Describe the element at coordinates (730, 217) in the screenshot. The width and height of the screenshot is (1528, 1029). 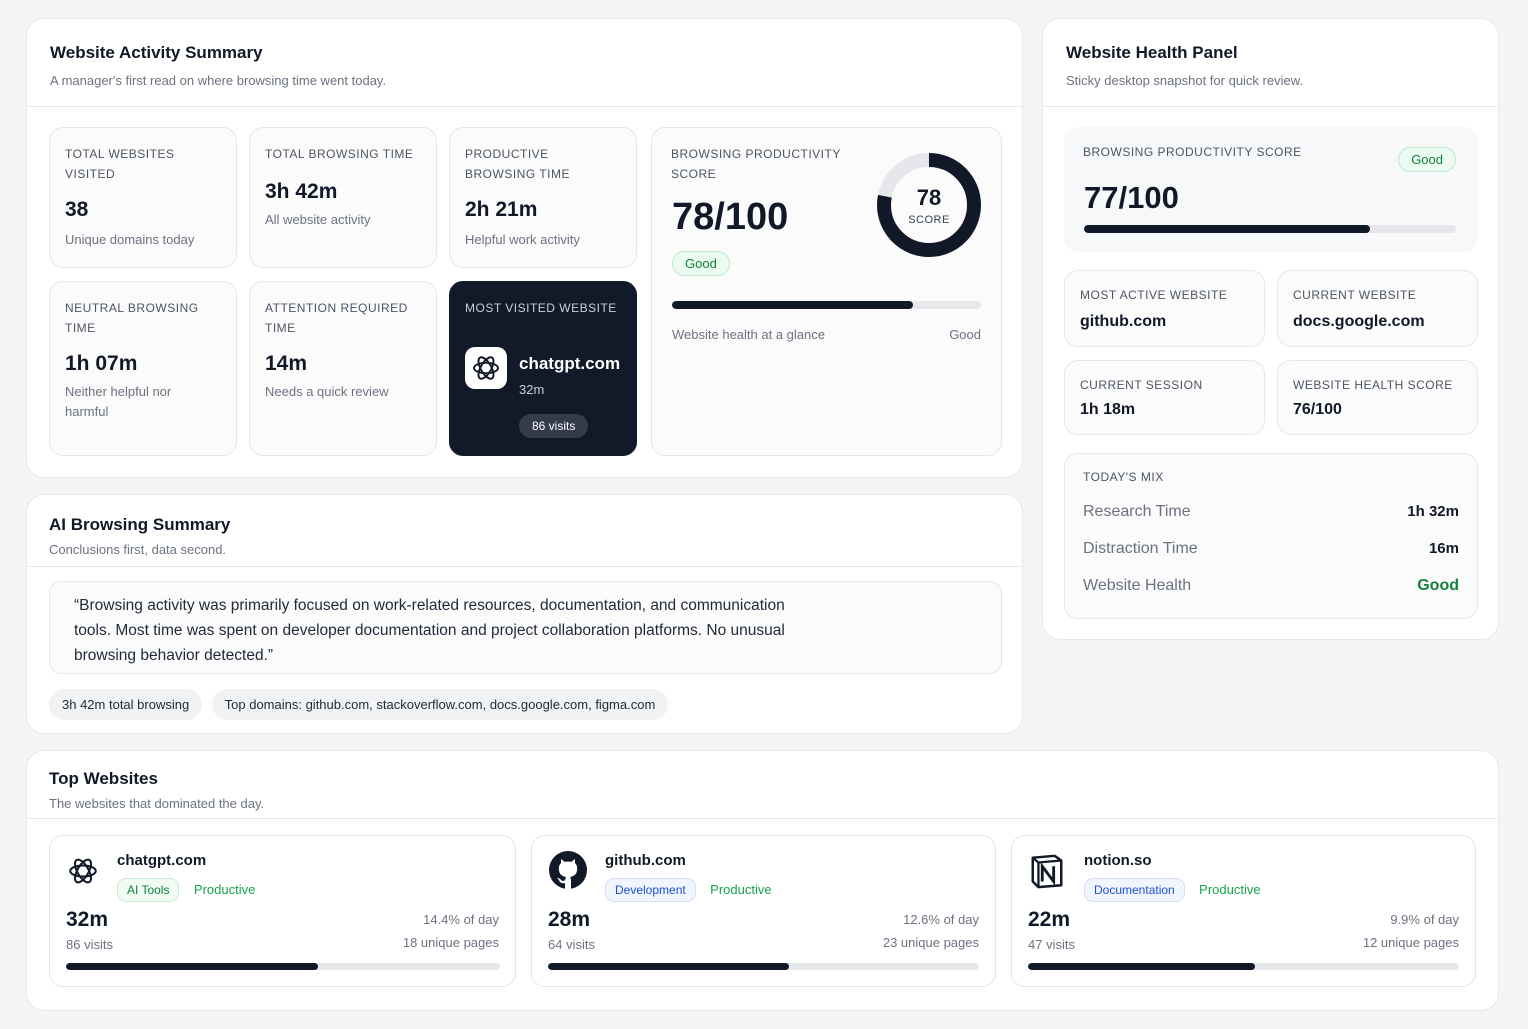
I see `score-value: 78/100` at that location.